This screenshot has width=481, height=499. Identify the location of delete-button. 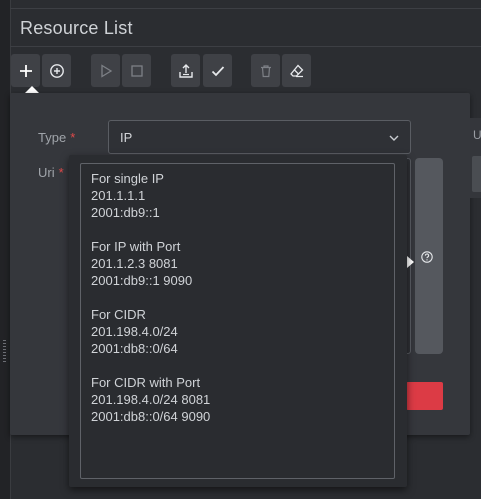
(265, 70).